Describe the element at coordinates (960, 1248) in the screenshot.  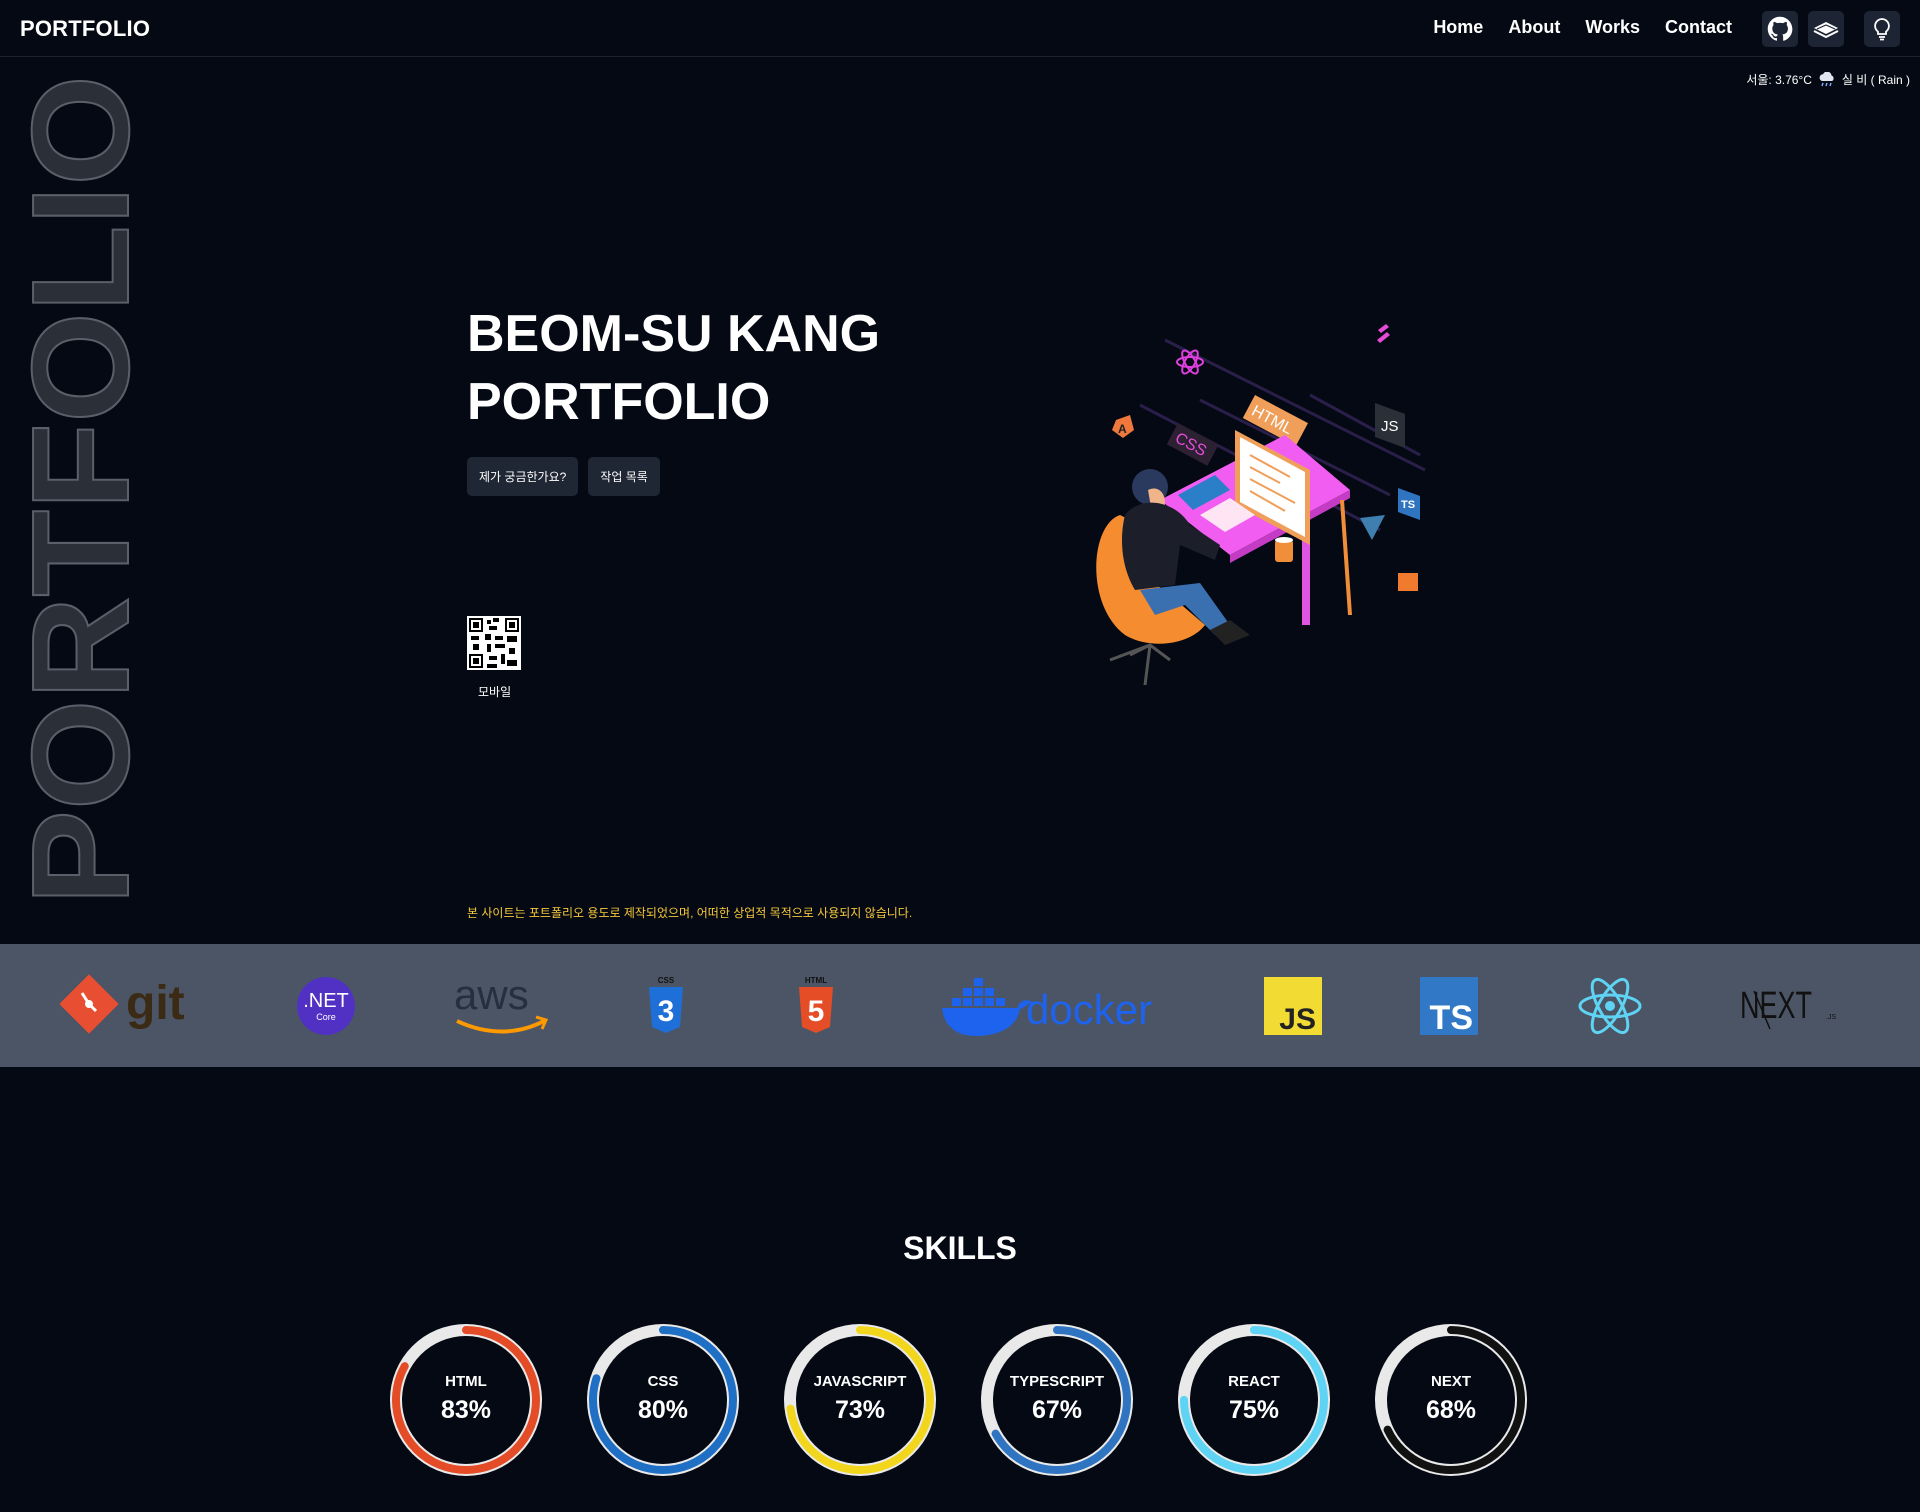
I see `skills-title: SKILLS` at that location.